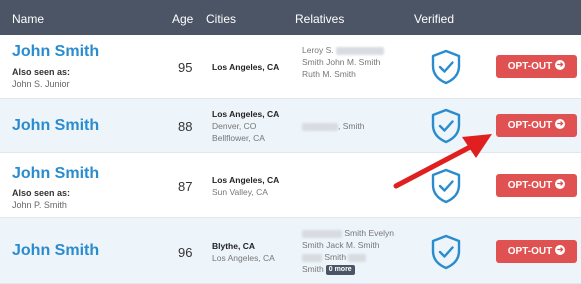 This screenshot has width=581, height=284. Describe the element at coordinates (185, 126) in the screenshot. I see `age-value: 88` at that location.